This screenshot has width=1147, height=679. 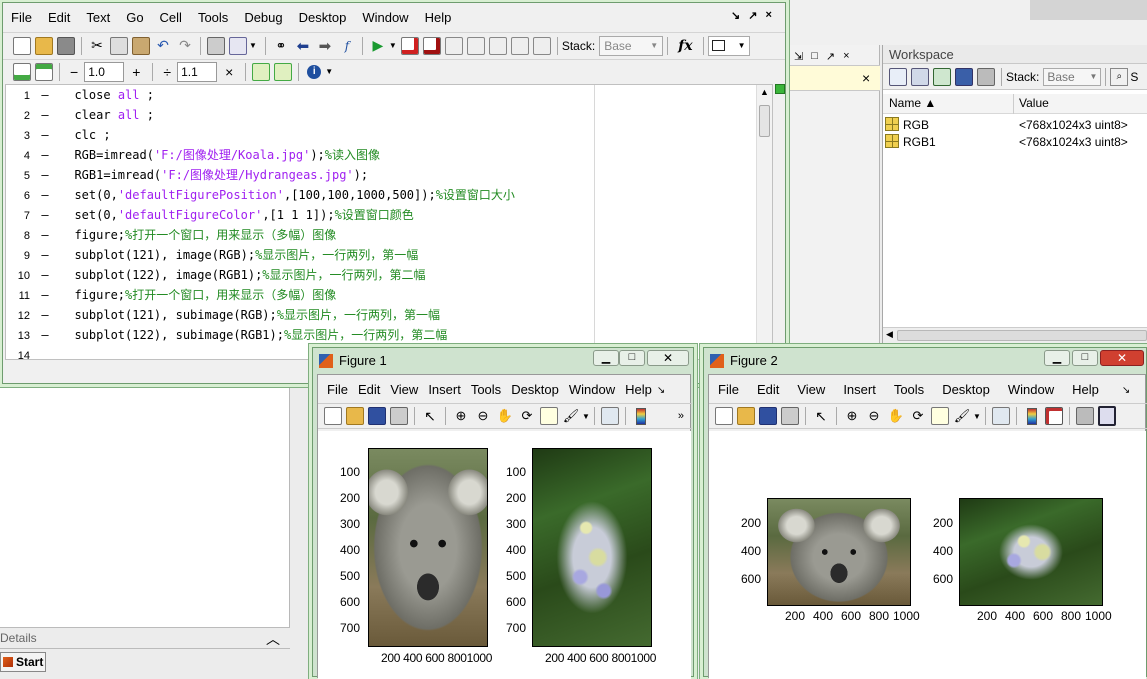 What do you see at coordinates (798, 56) in the screenshot?
I see `undock-icon: ⇲` at bounding box center [798, 56].